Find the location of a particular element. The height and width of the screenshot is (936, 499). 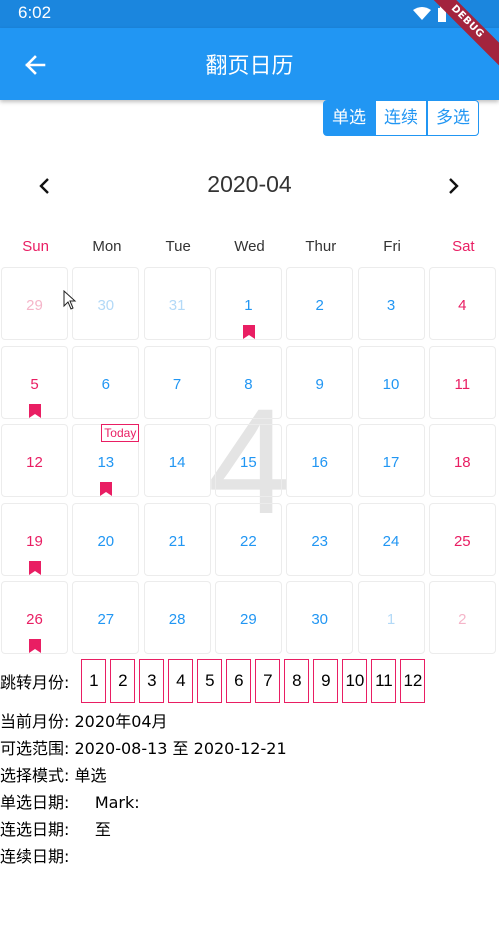

day-number: 19 is located at coordinates (34, 541).